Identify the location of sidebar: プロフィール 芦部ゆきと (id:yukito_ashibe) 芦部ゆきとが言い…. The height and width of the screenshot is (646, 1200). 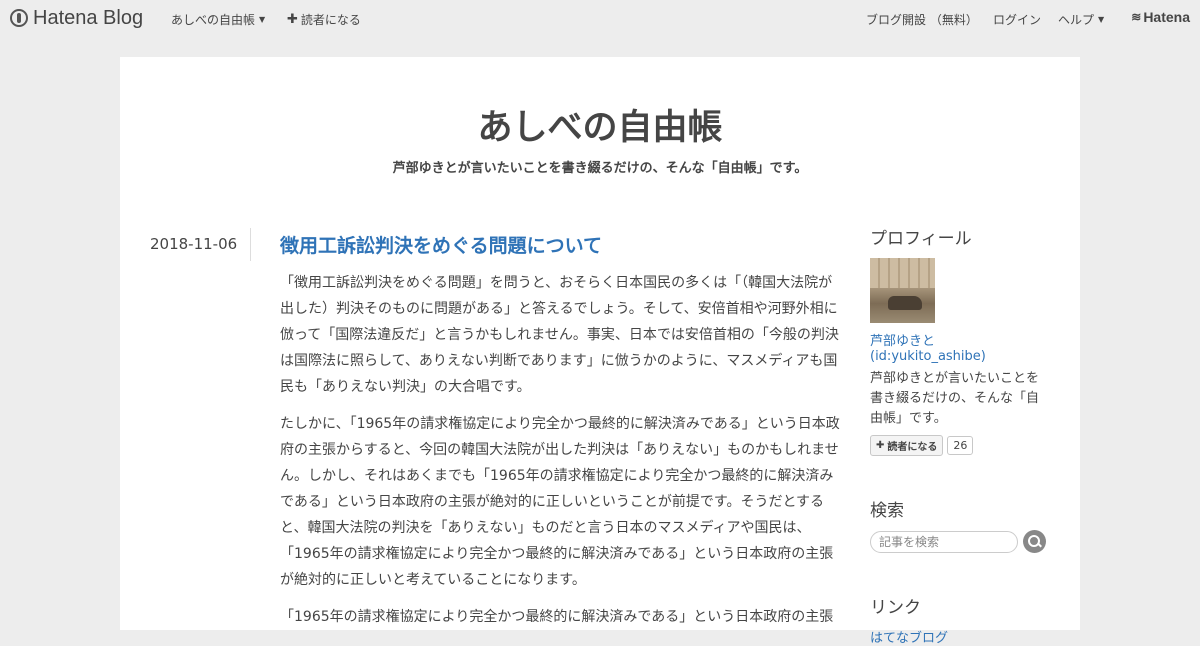
(960, 435).